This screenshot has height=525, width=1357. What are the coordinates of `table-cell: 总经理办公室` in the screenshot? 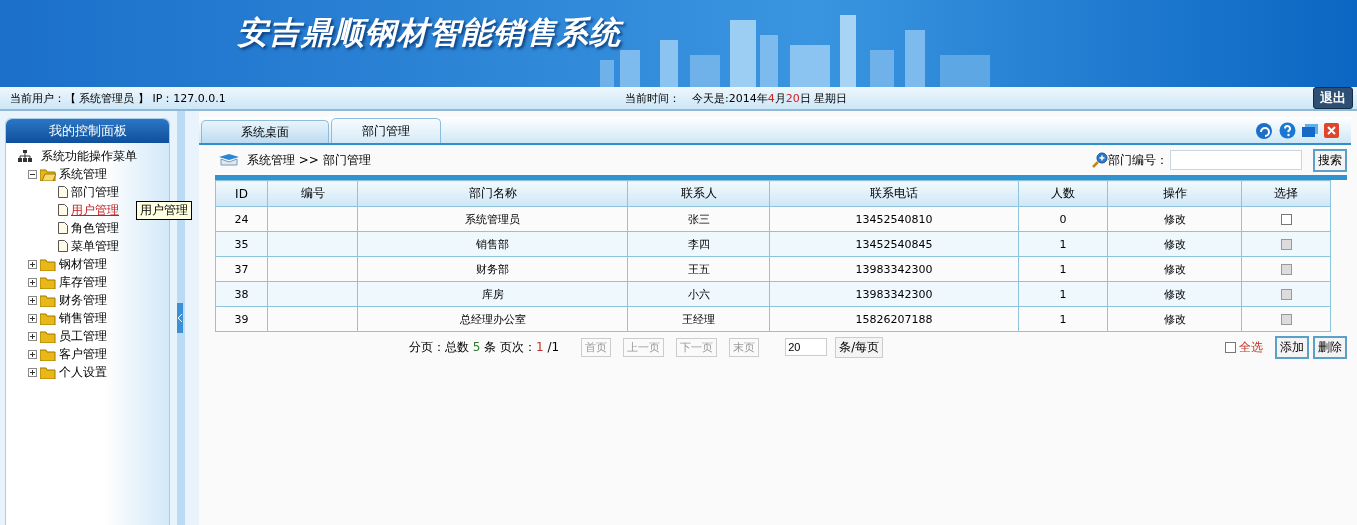 It's located at (492, 319).